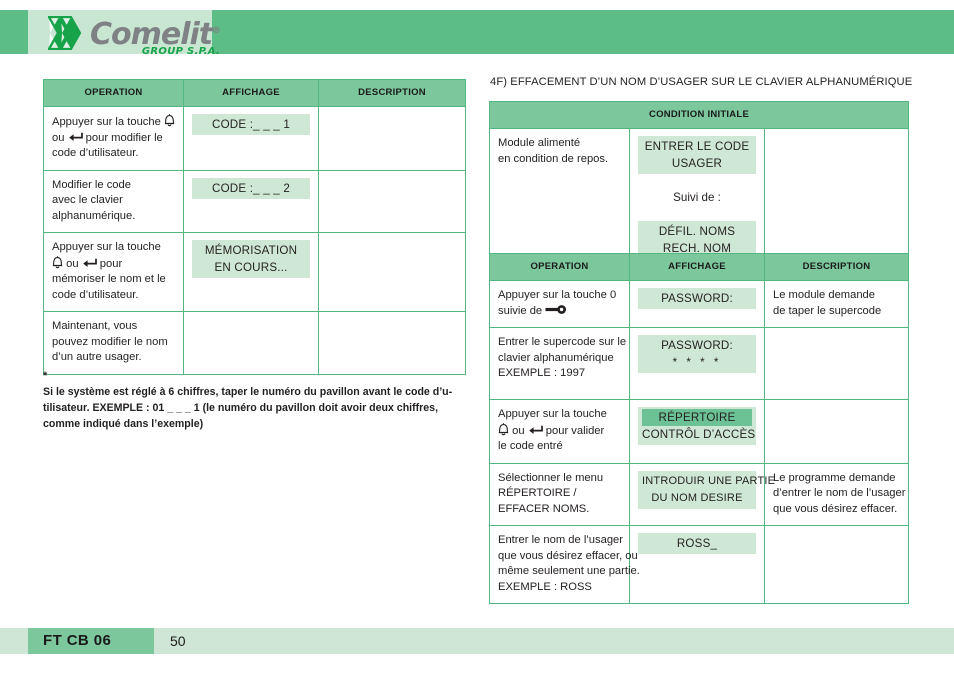 This screenshot has width=954, height=677. Describe the element at coordinates (539, 143) in the screenshot. I see `operation-line: Module alimenté` at that location.